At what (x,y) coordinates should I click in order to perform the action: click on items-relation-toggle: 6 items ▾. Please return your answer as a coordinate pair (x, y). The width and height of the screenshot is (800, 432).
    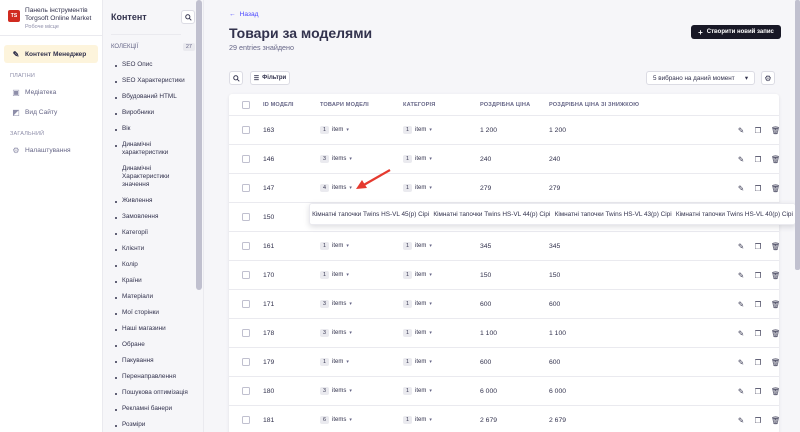
    Looking at the image, I should click on (336, 420).